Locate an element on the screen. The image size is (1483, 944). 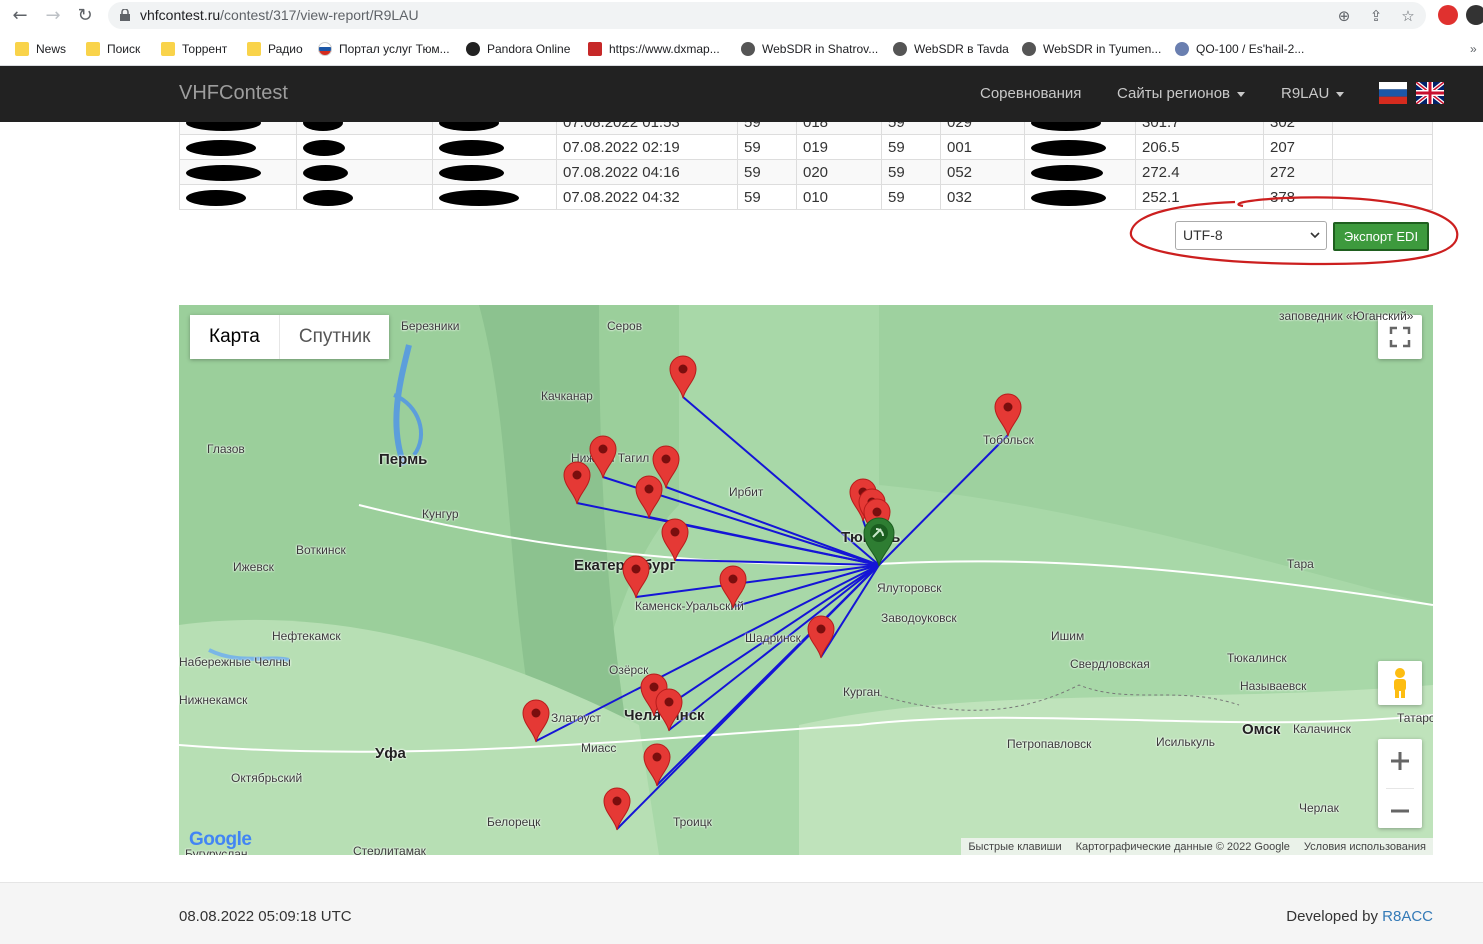
city-label: Серов is located at coordinates (625, 326).